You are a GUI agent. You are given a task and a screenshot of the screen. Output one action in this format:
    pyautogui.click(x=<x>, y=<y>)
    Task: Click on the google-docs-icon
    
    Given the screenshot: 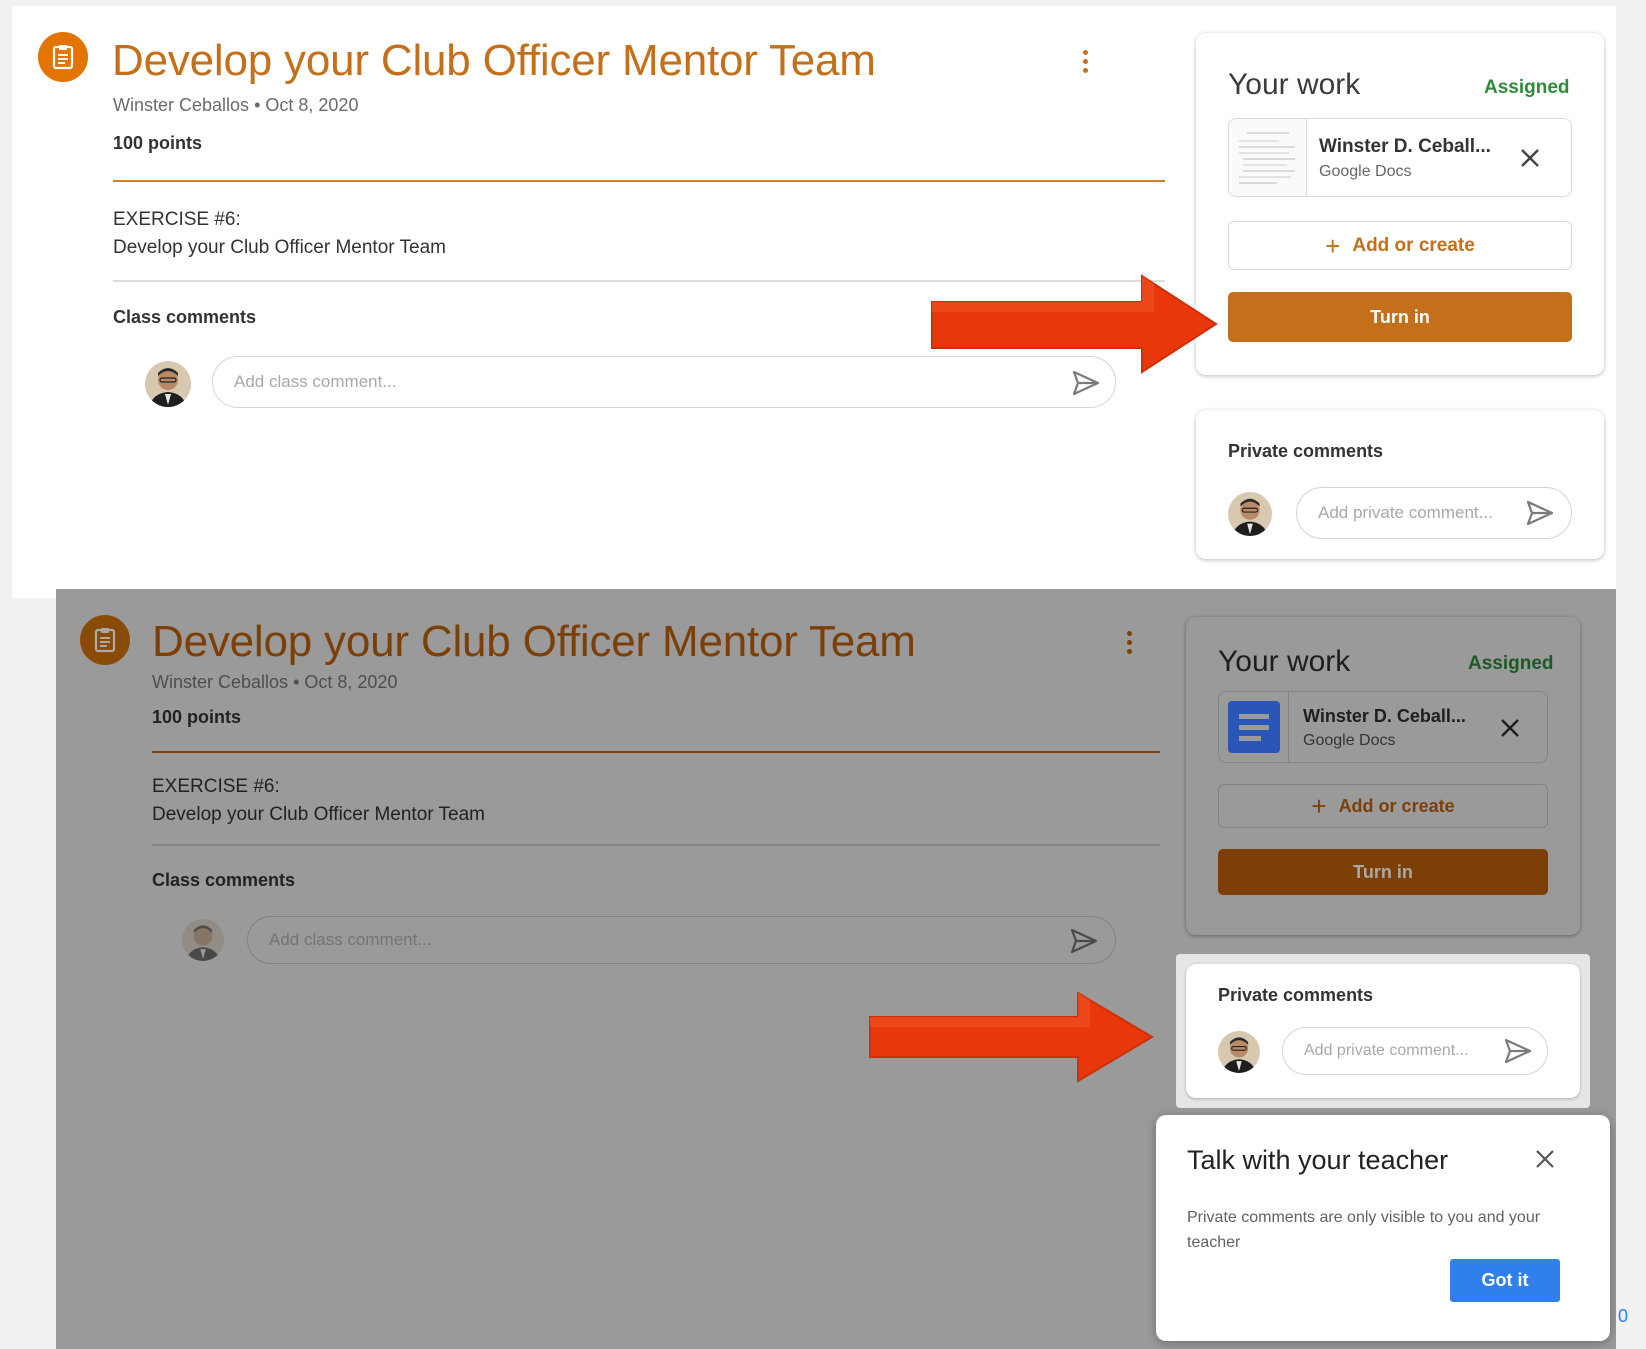 What is the action you would take?
    pyautogui.click(x=1254, y=727)
    